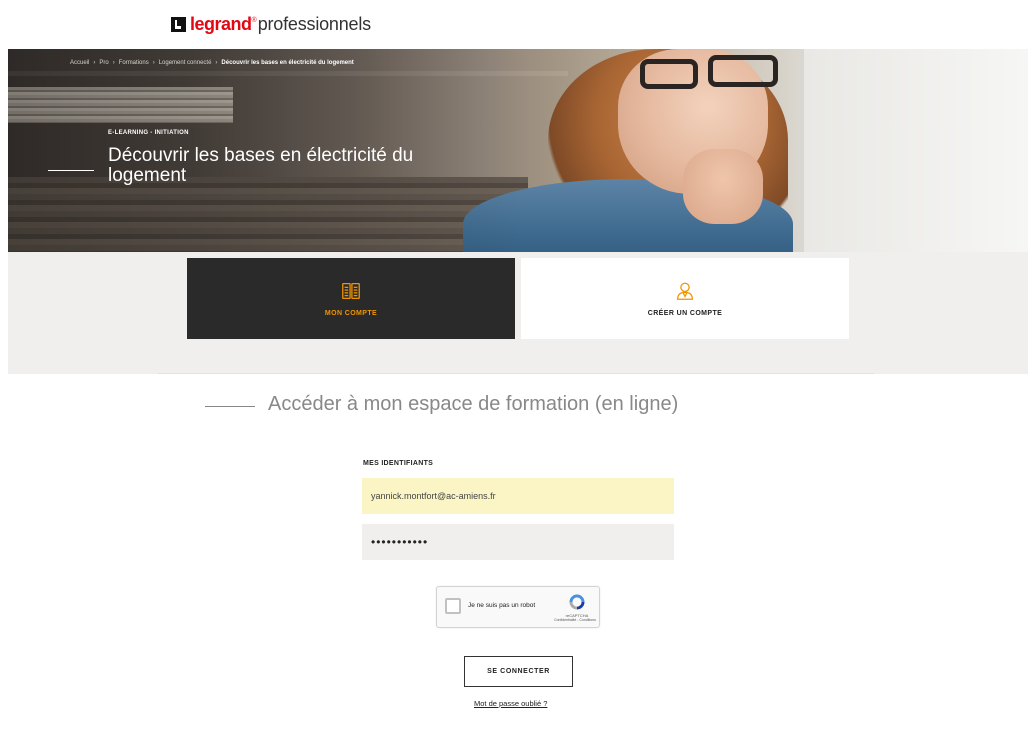 This screenshot has height=748, width=1028. I want to click on legrand-logo: legrand ® professionnels, so click(271, 24).